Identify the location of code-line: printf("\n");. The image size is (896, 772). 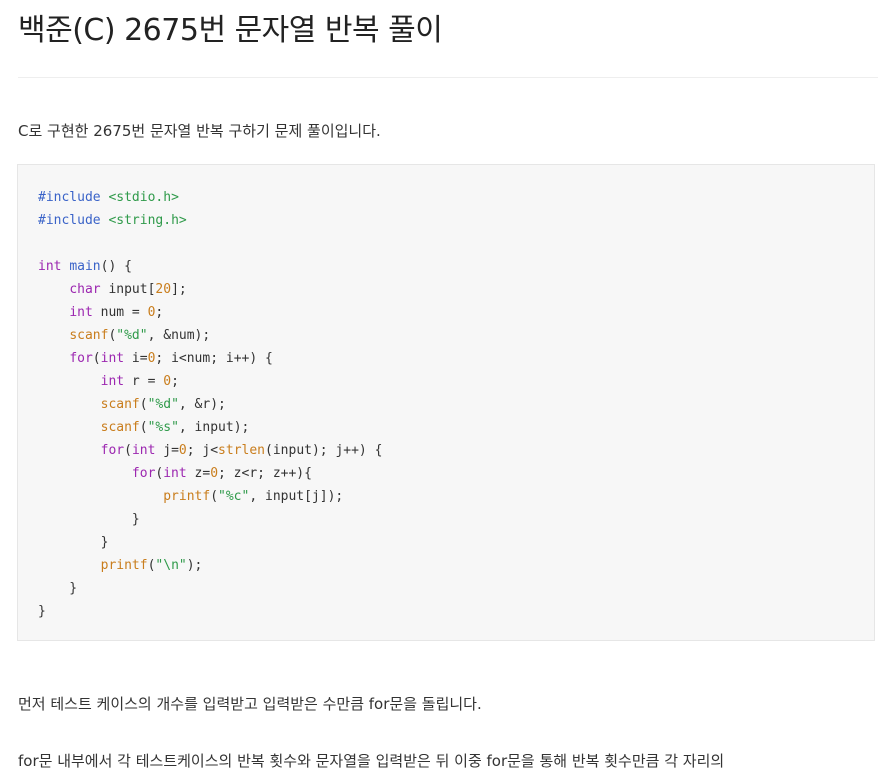
(210, 565).